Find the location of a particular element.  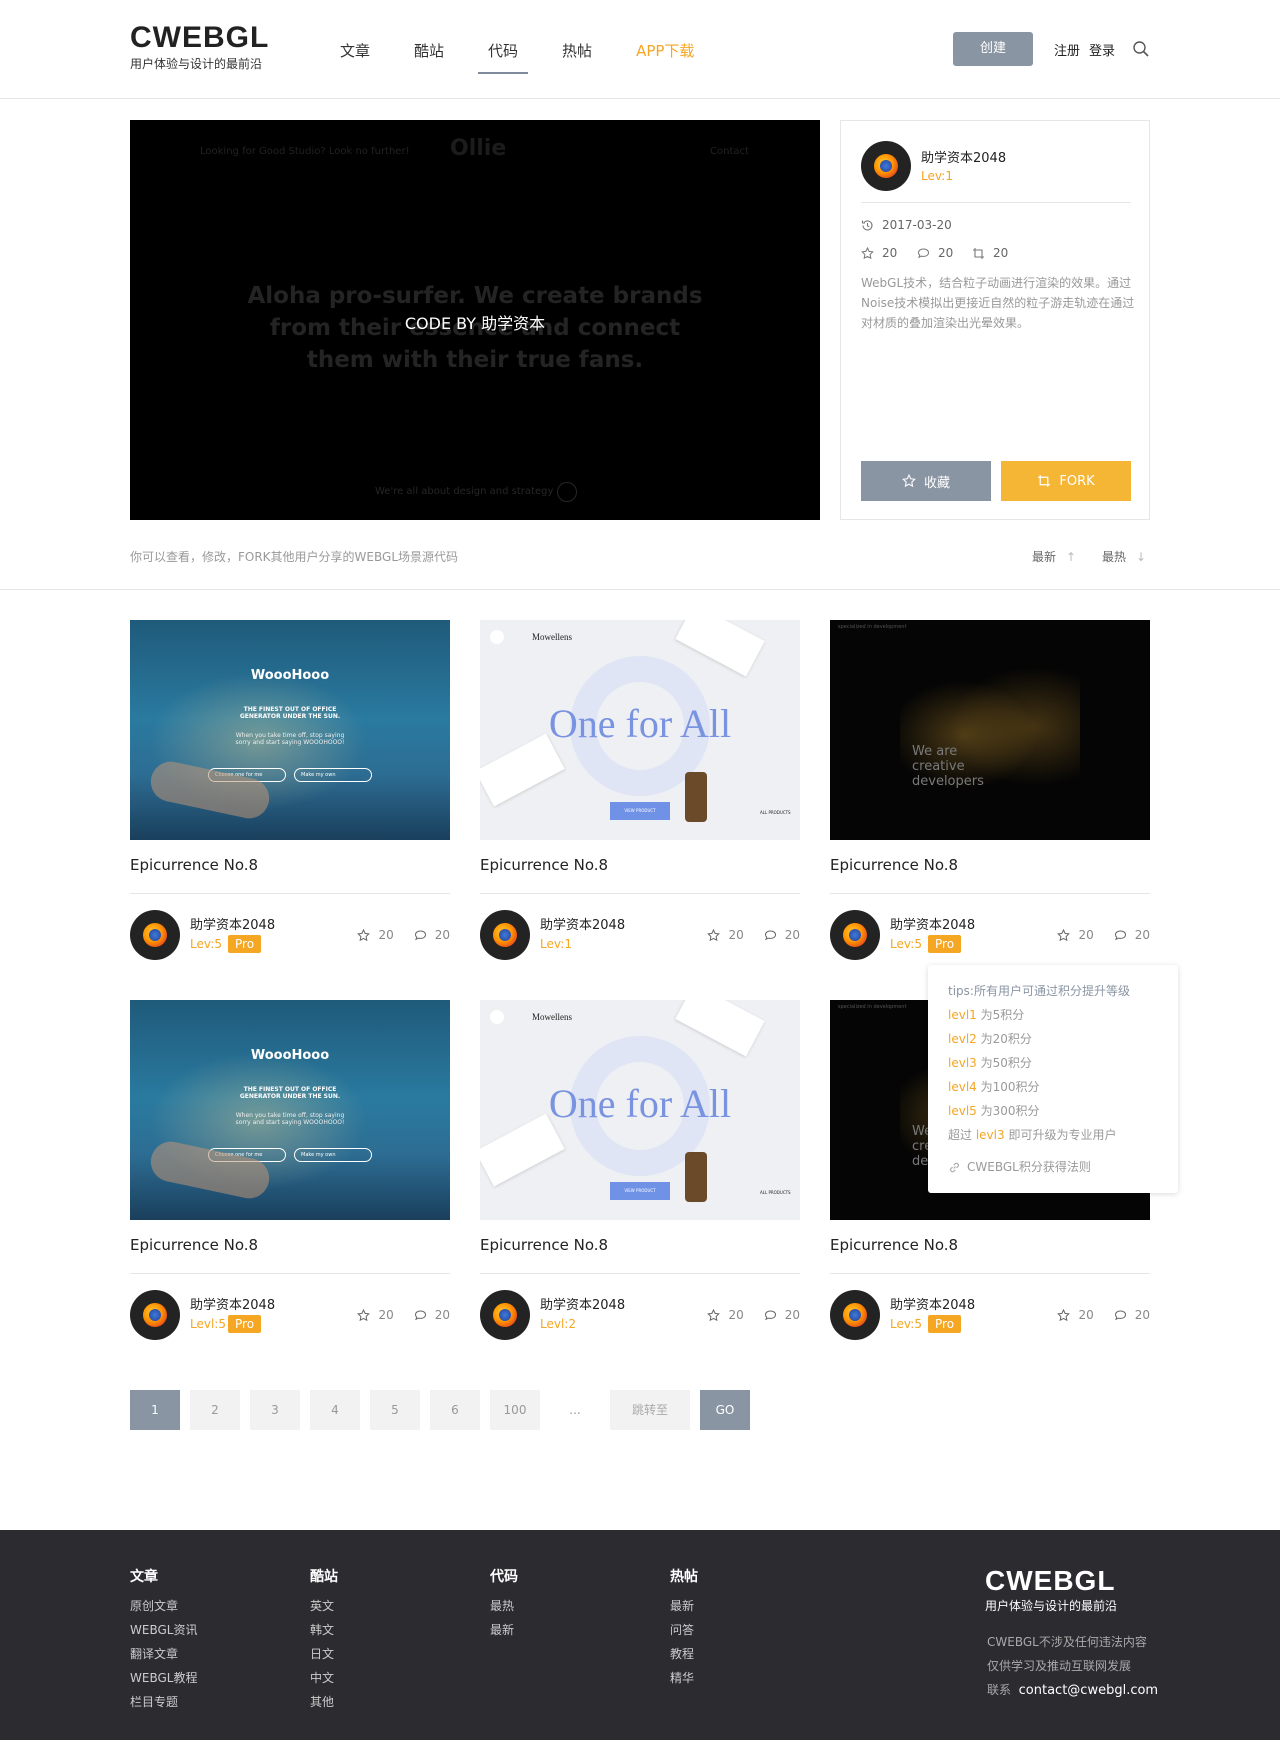

nav-app-download: APP下载 is located at coordinates (665, 49).